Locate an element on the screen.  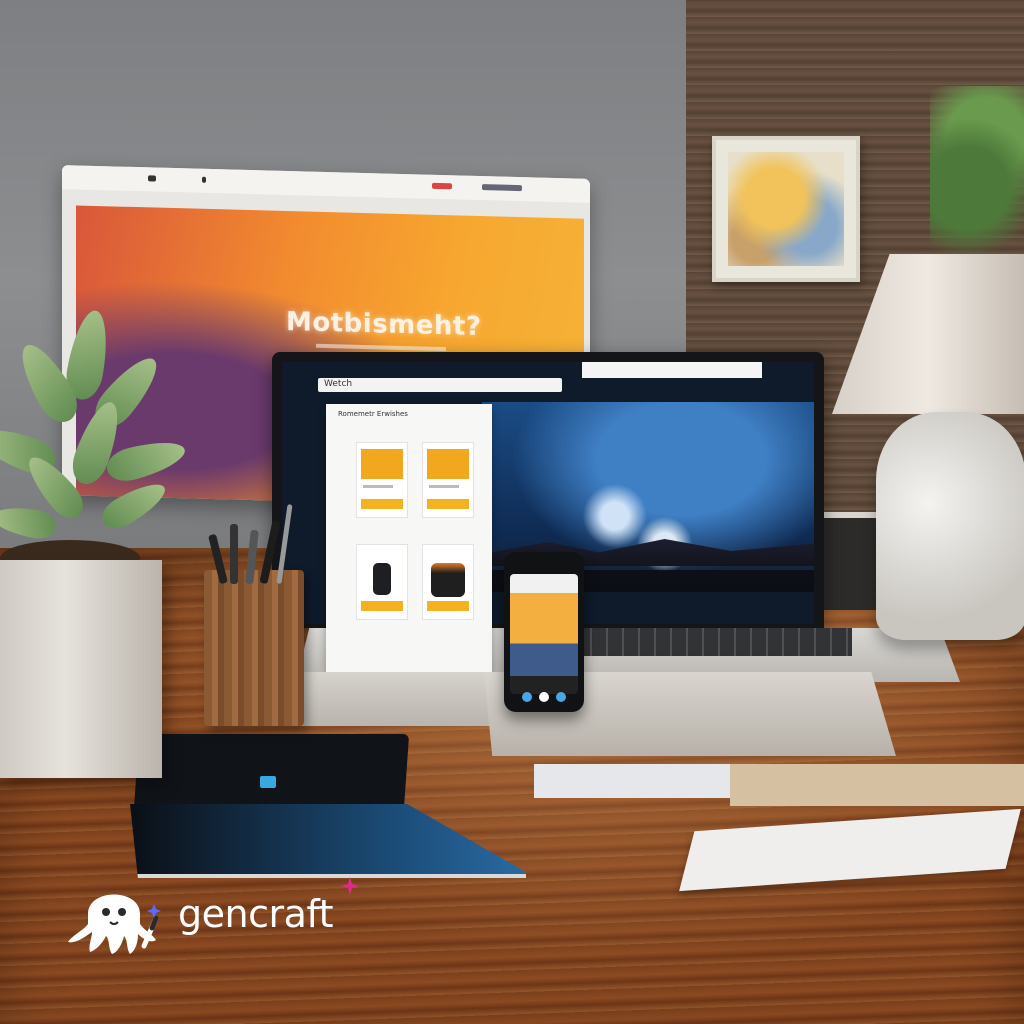
gencraft-watermark: gencraft is located at coordinates (216, 916).